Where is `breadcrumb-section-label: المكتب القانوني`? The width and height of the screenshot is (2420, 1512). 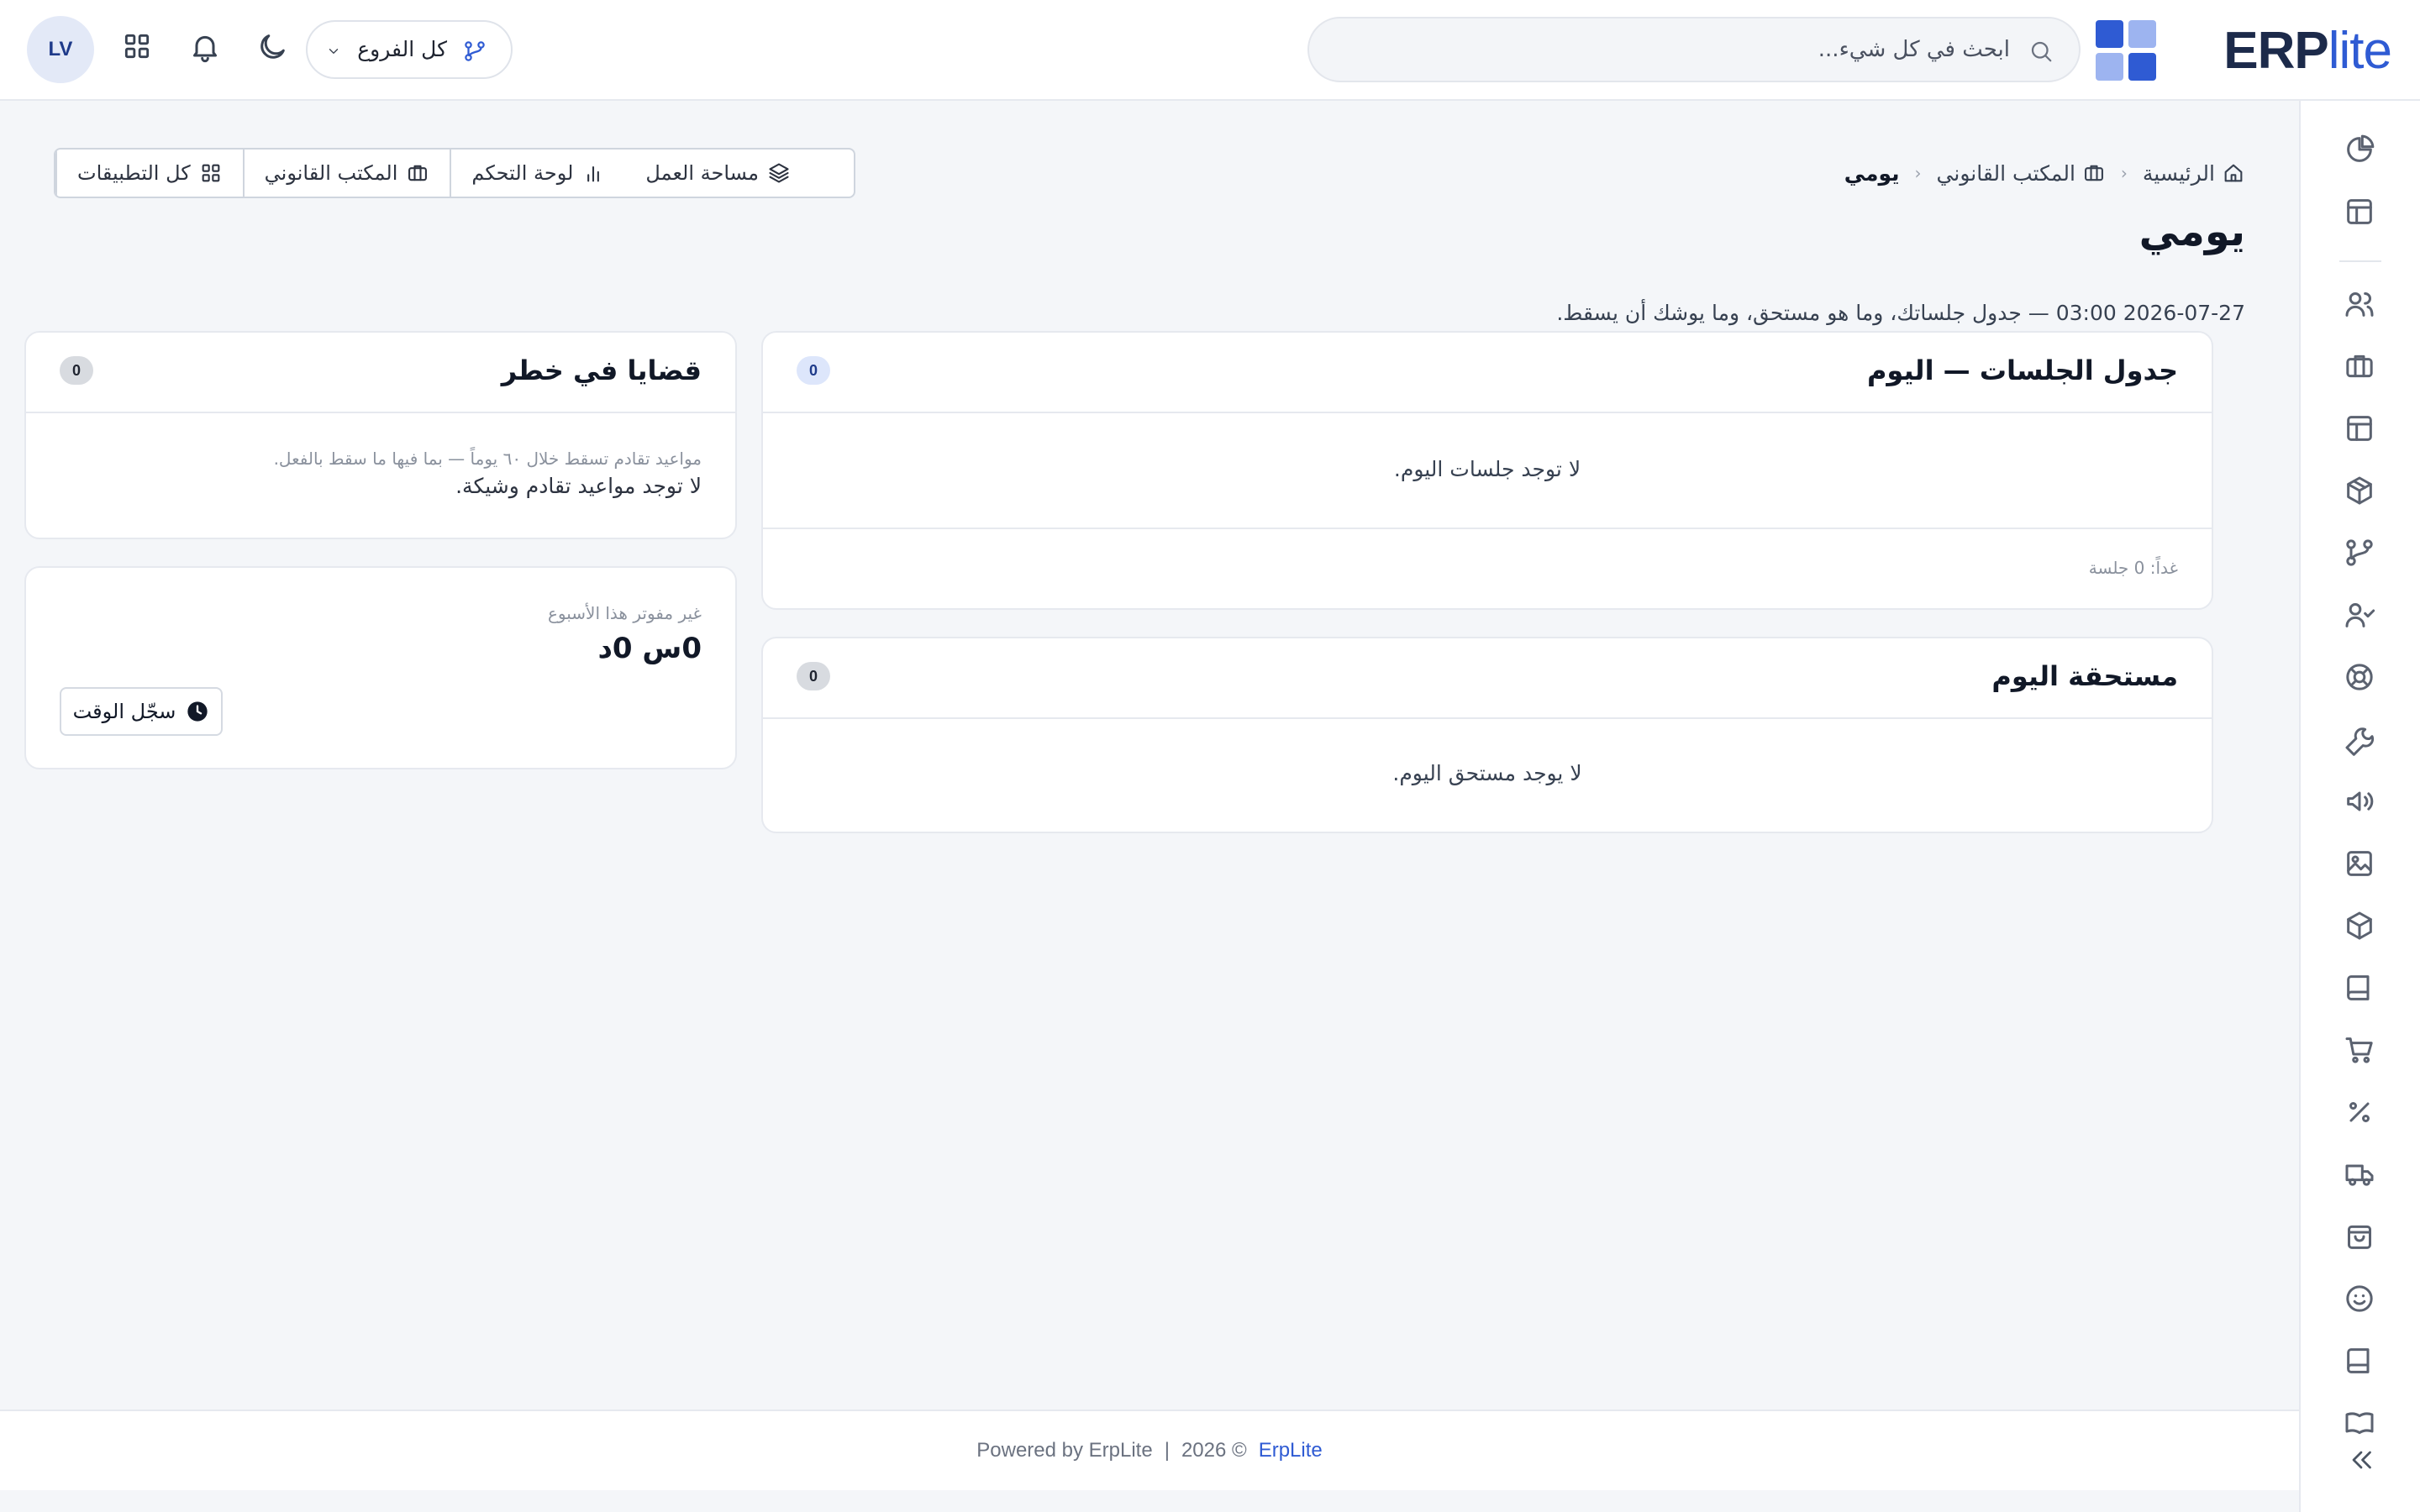 breadcrumb-section-label: المكتب القانوني is located at coordinates (2005, 173).